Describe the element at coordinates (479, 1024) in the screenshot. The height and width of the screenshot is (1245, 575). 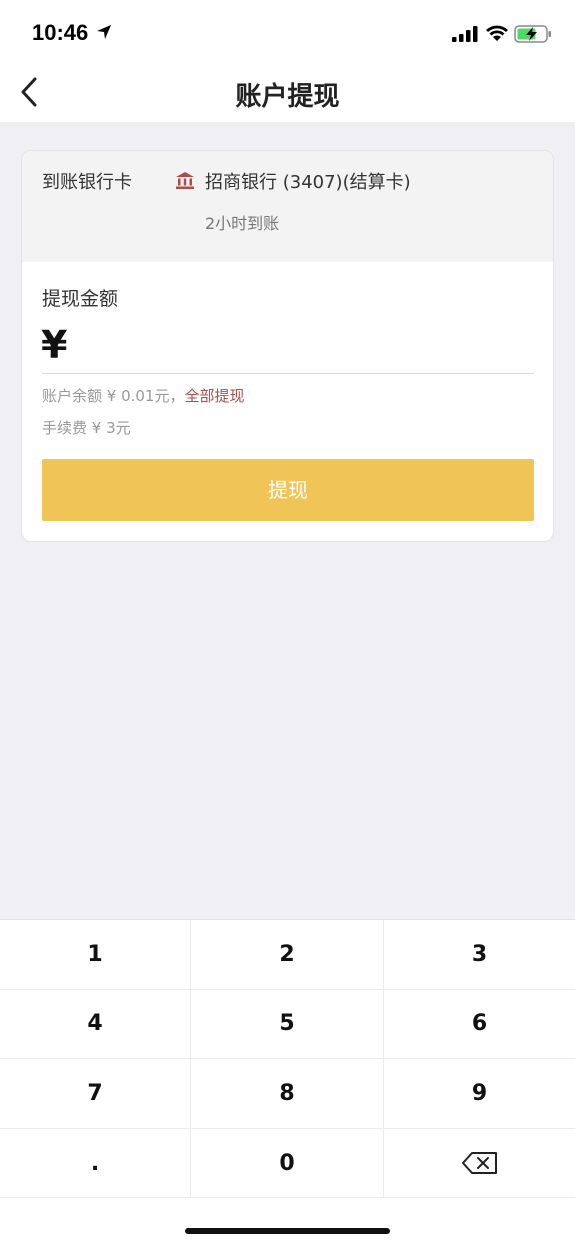
I see `key-6: 6` at that location.